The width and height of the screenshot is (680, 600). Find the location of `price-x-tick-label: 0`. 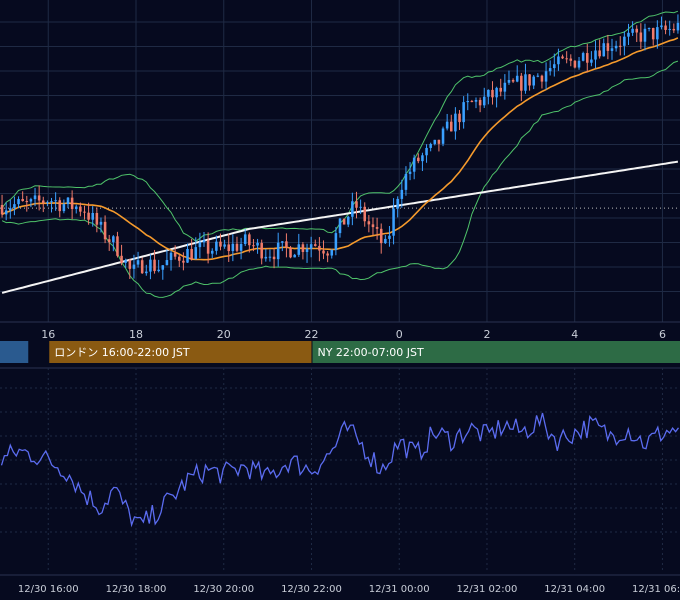

price-x-tick-label: 0 is located at coordinates (399, 334).